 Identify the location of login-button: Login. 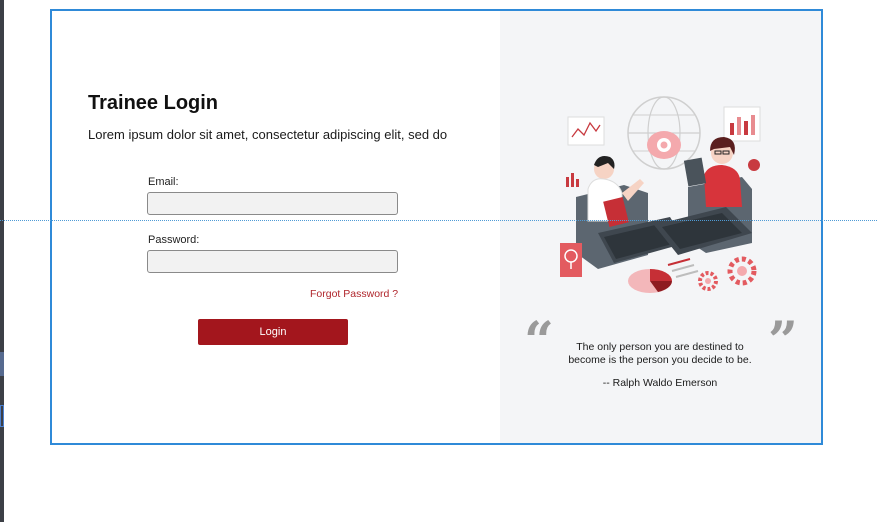
(273, 332).